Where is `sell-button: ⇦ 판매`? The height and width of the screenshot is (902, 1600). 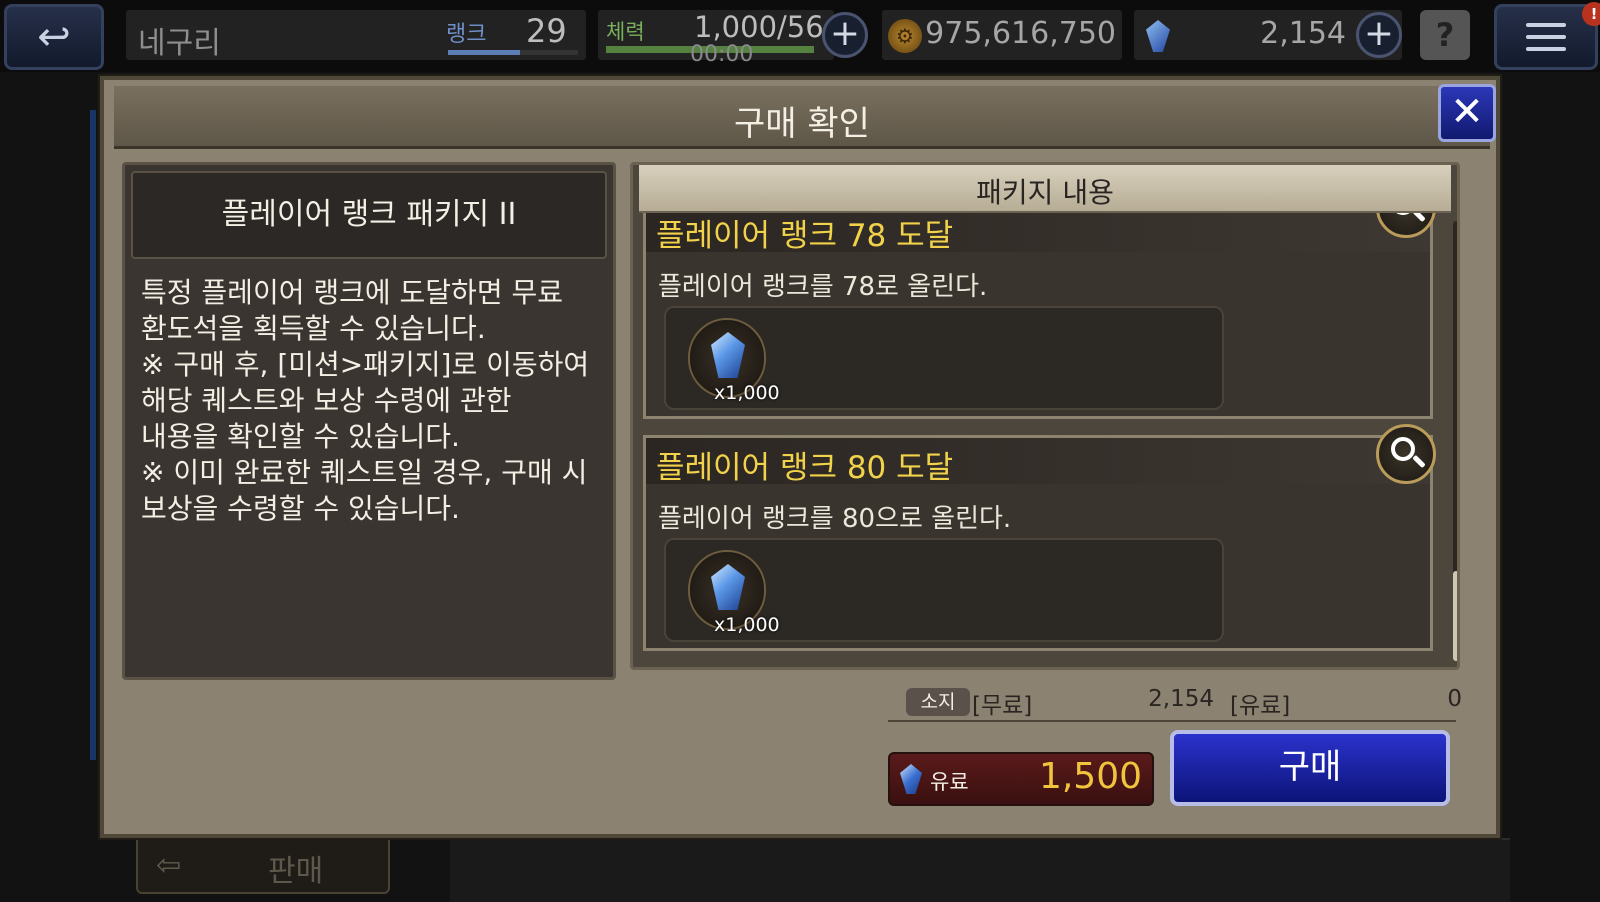 sell-button: ⇦ 판매 is located at coordinates (263, 864).